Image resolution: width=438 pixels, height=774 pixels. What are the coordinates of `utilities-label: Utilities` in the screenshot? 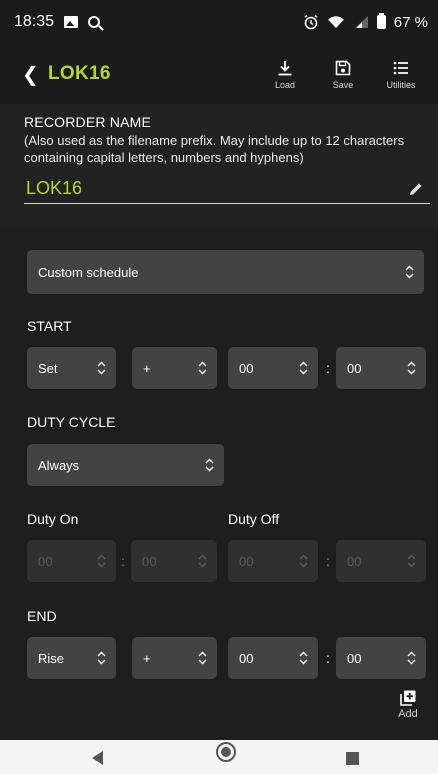 It's located at (401, 84).